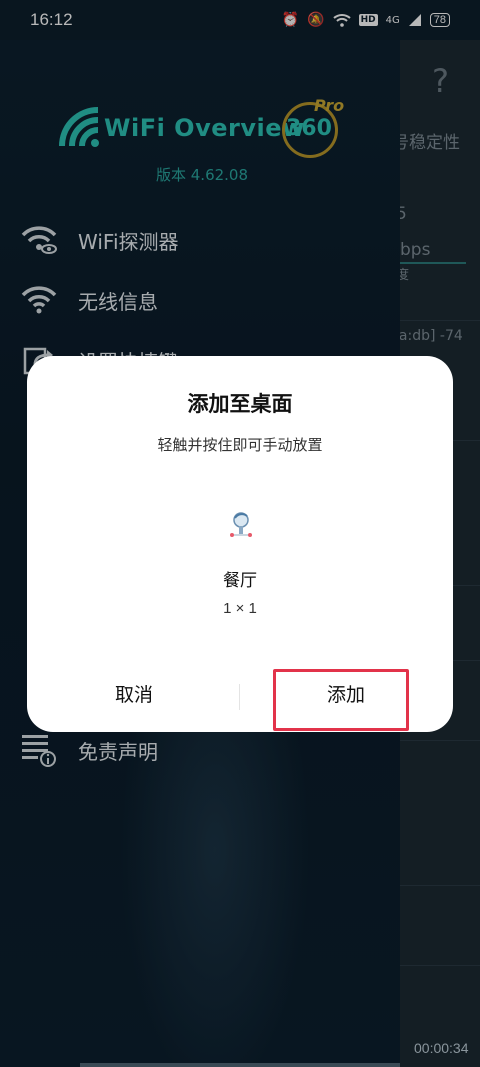  What do you see at coordinates (240, 581) in the screenshot?
I see `widget-name: 餐厅` at bounding box center [240, 581].